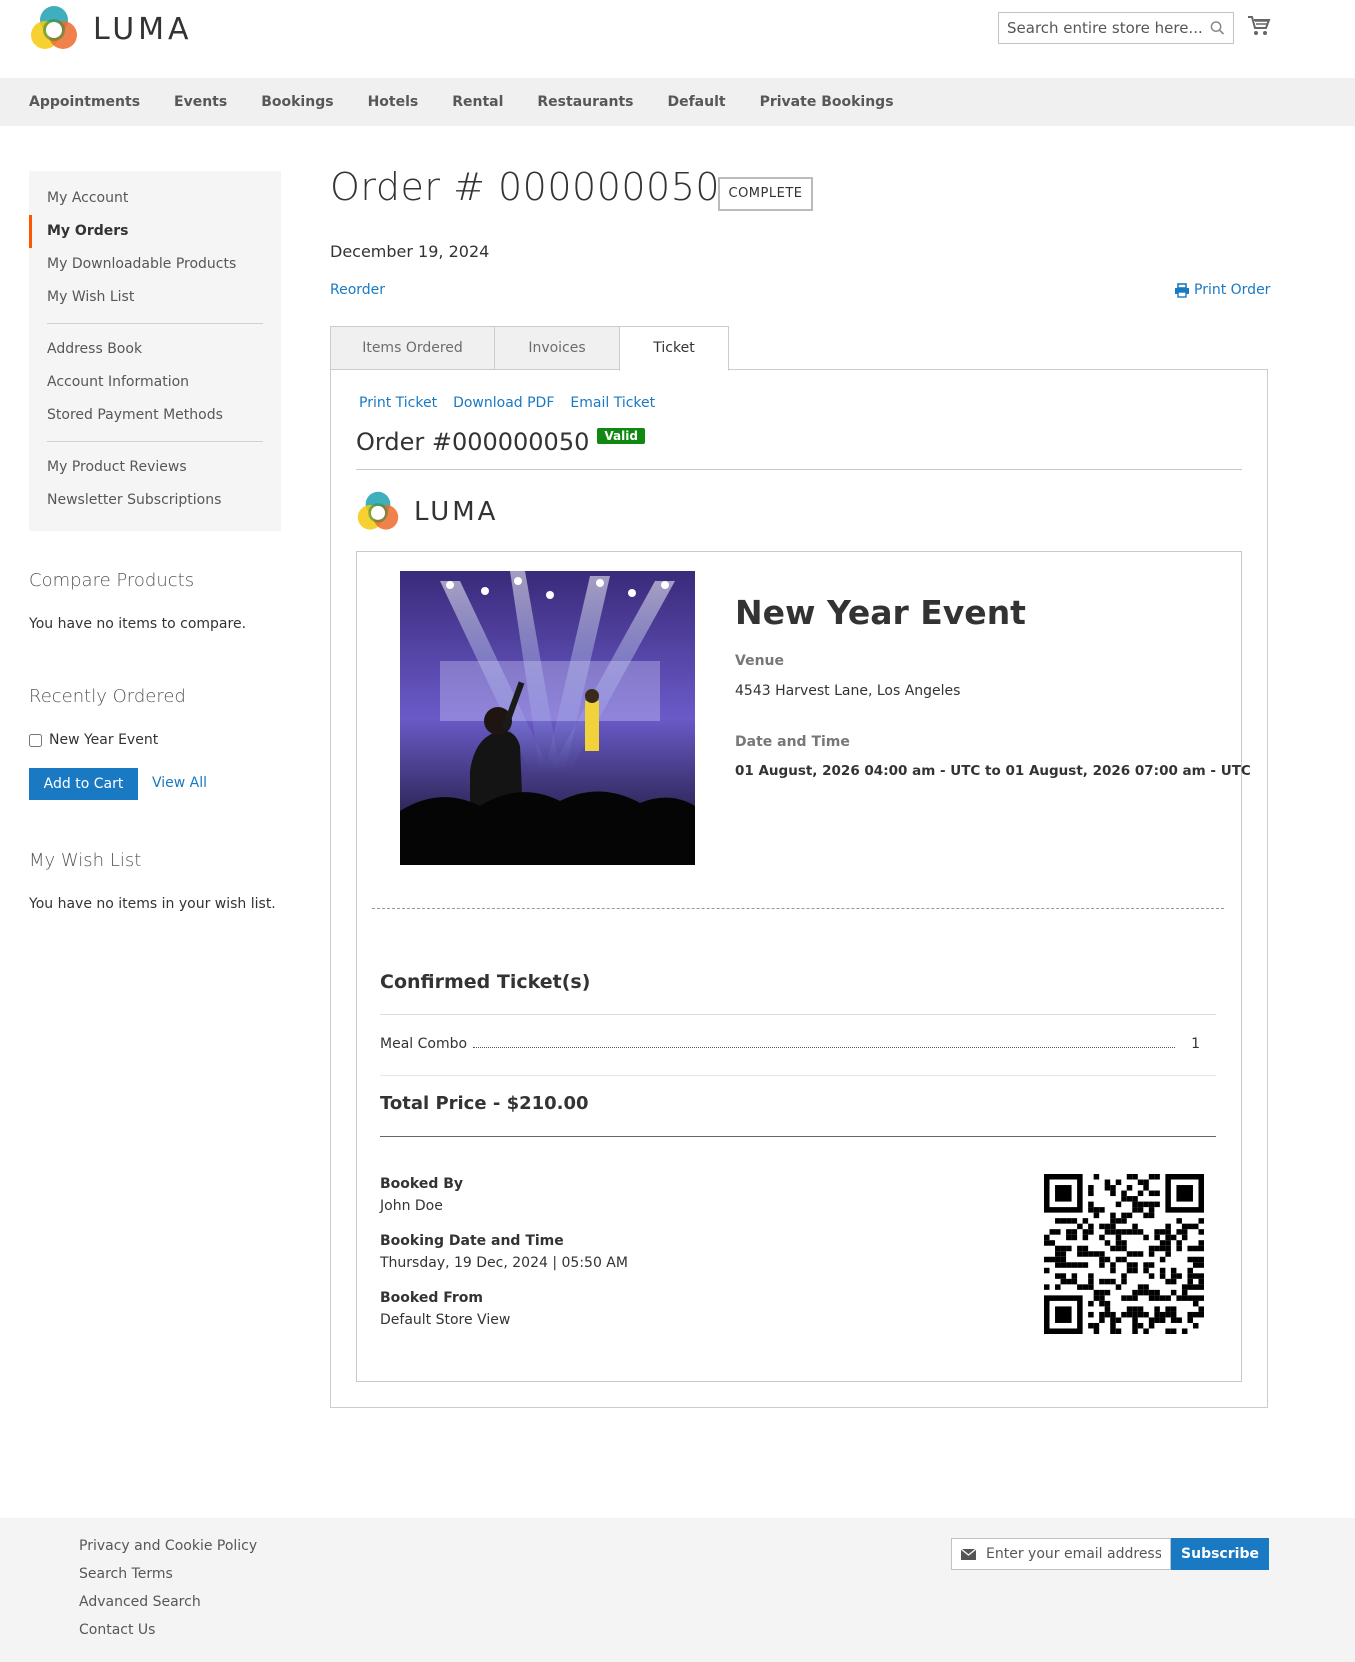 The height and width of the screenshot is (1662, 1355). Describe the element at coordinates (84, 102) in the screenshot. I see `nav-item-appointments: Appointments` at that location.